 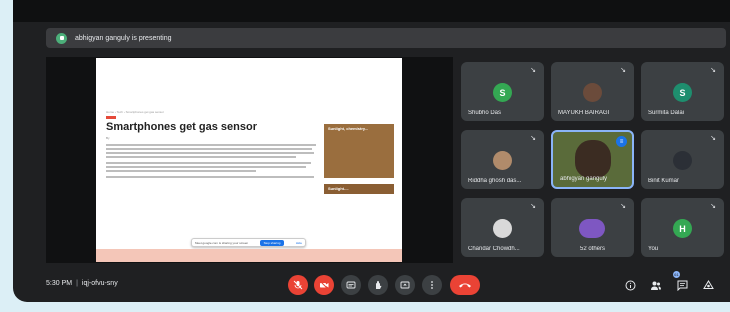 I want to click on raise-hand-icon, so click(x=378, y=285).